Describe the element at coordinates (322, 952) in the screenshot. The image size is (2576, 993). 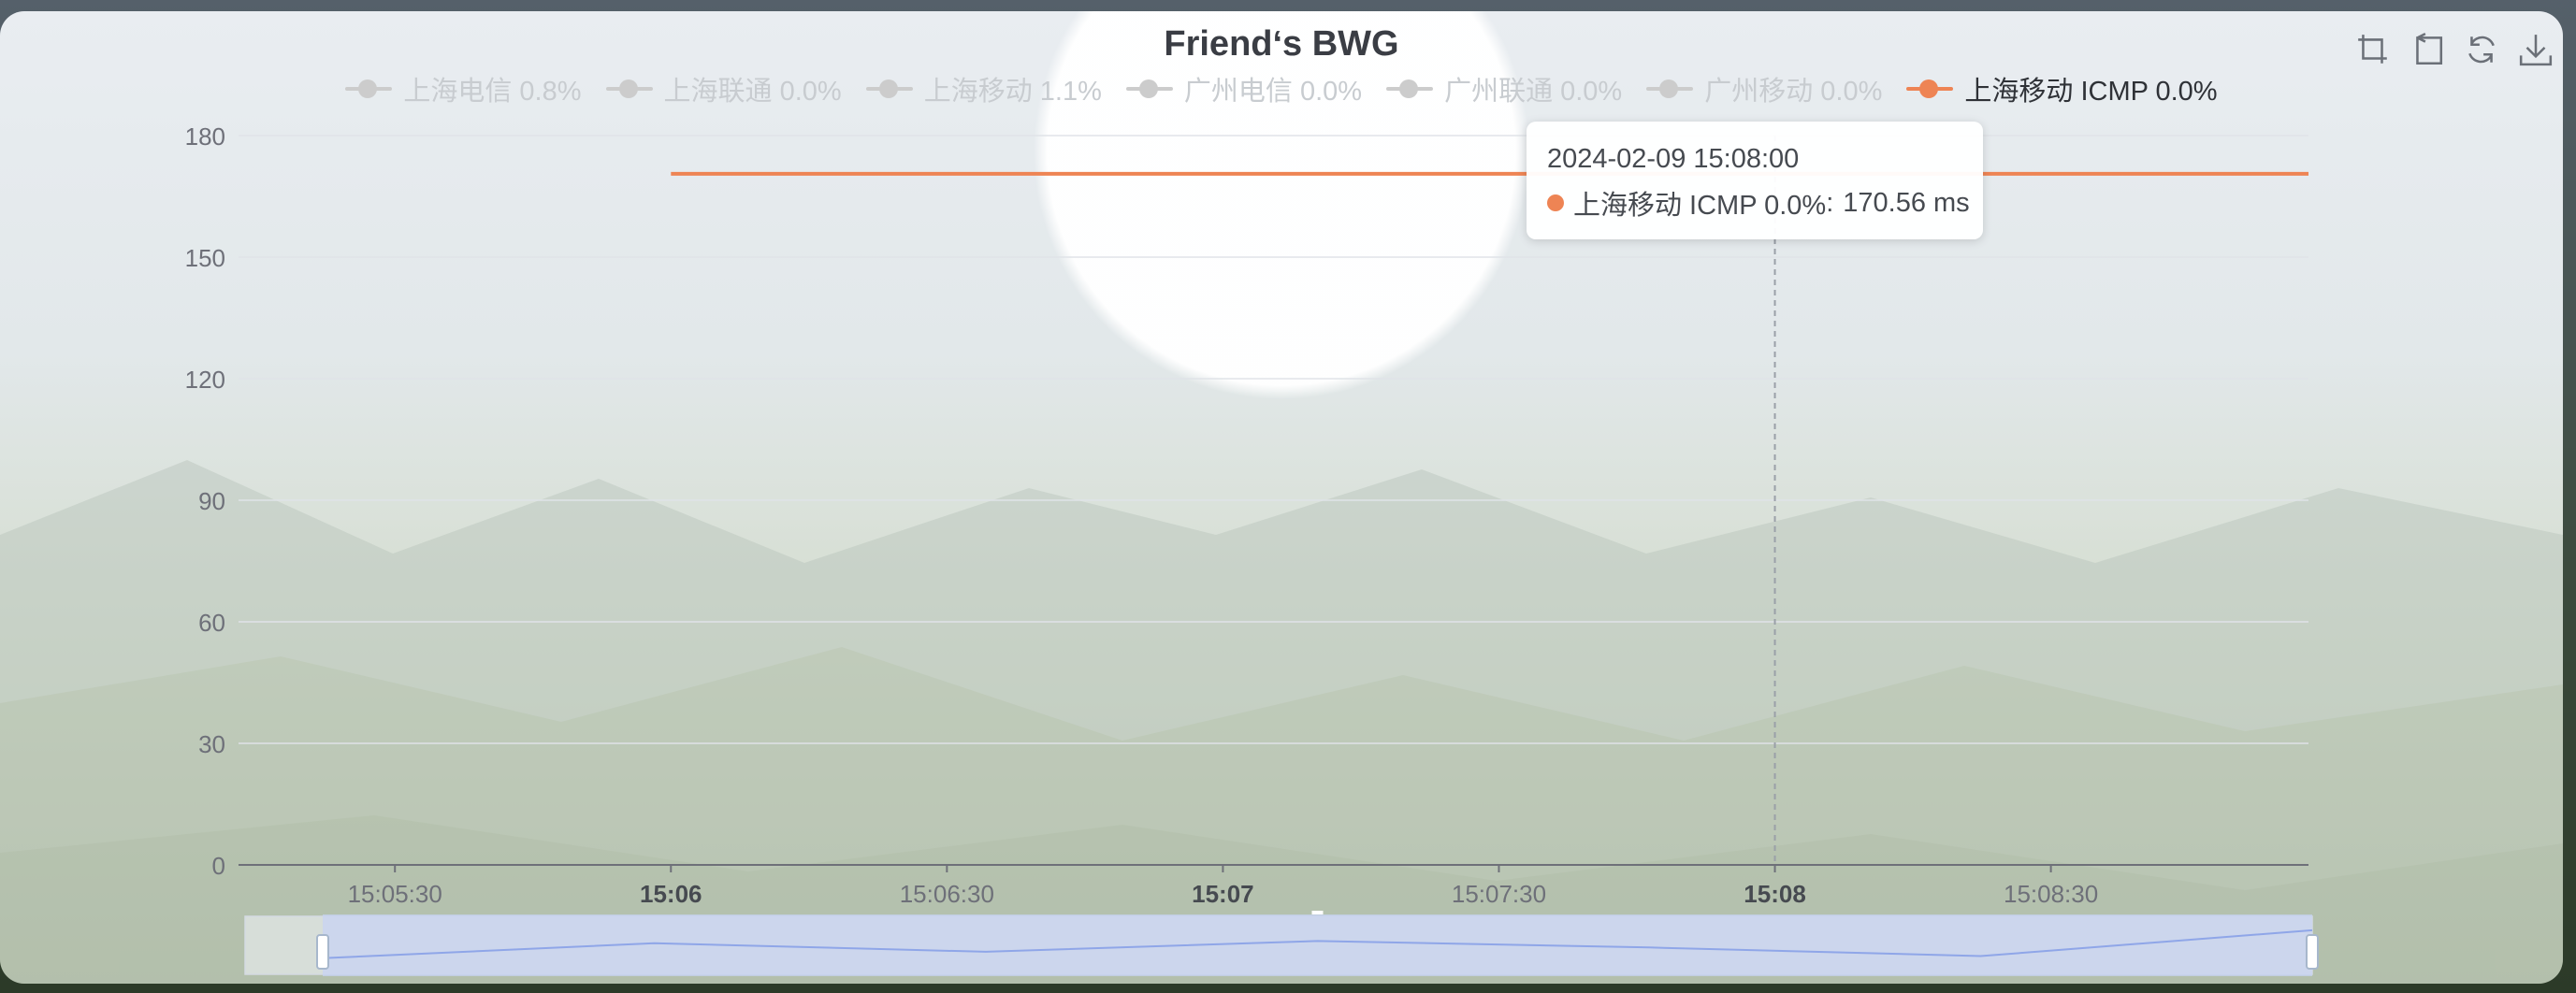
I see `data-zoom-start-handle` at that location.